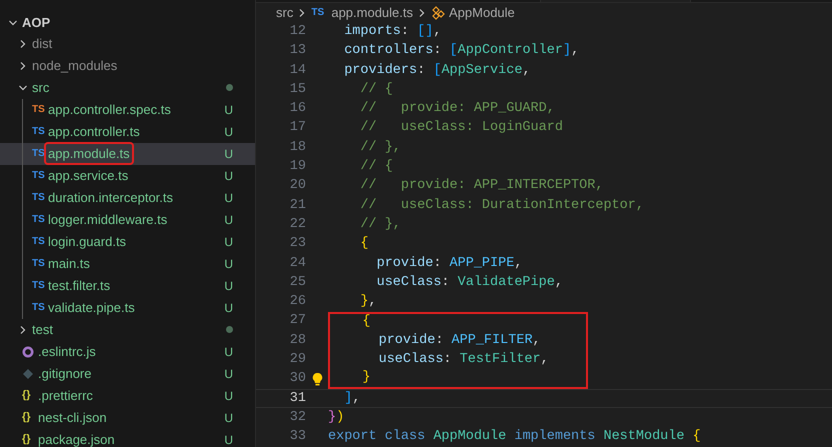 The width and height of the screenshot is (832, 447). I want to click on file-row: TS logger.middleware.ts U, so click(127, 219).